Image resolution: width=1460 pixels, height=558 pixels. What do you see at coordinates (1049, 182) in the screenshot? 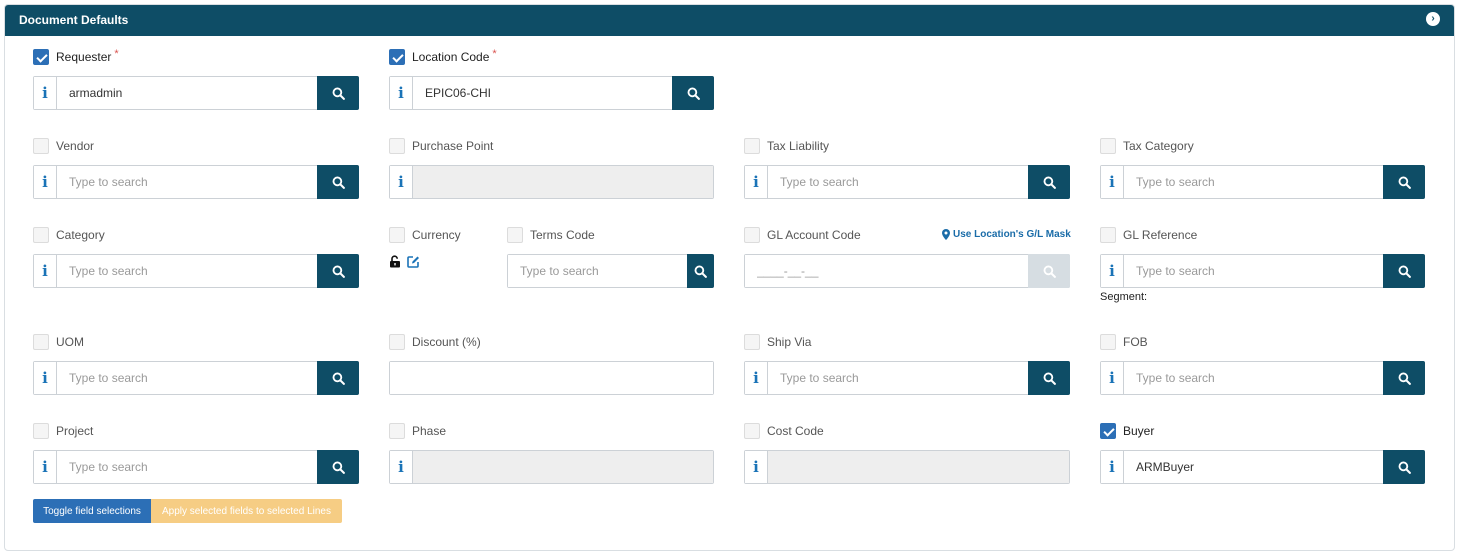
I see `tax-liability-search-button` at bounding box center [1049, 182].